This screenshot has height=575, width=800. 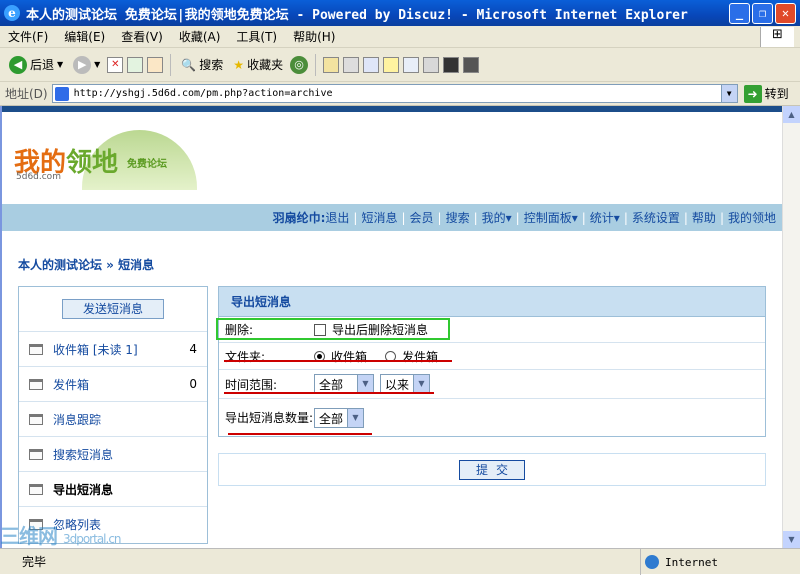 What do you see at coordinates (135, 64) in the screenshot?
I see `refresh-icon` at bounding box center [135, 64].